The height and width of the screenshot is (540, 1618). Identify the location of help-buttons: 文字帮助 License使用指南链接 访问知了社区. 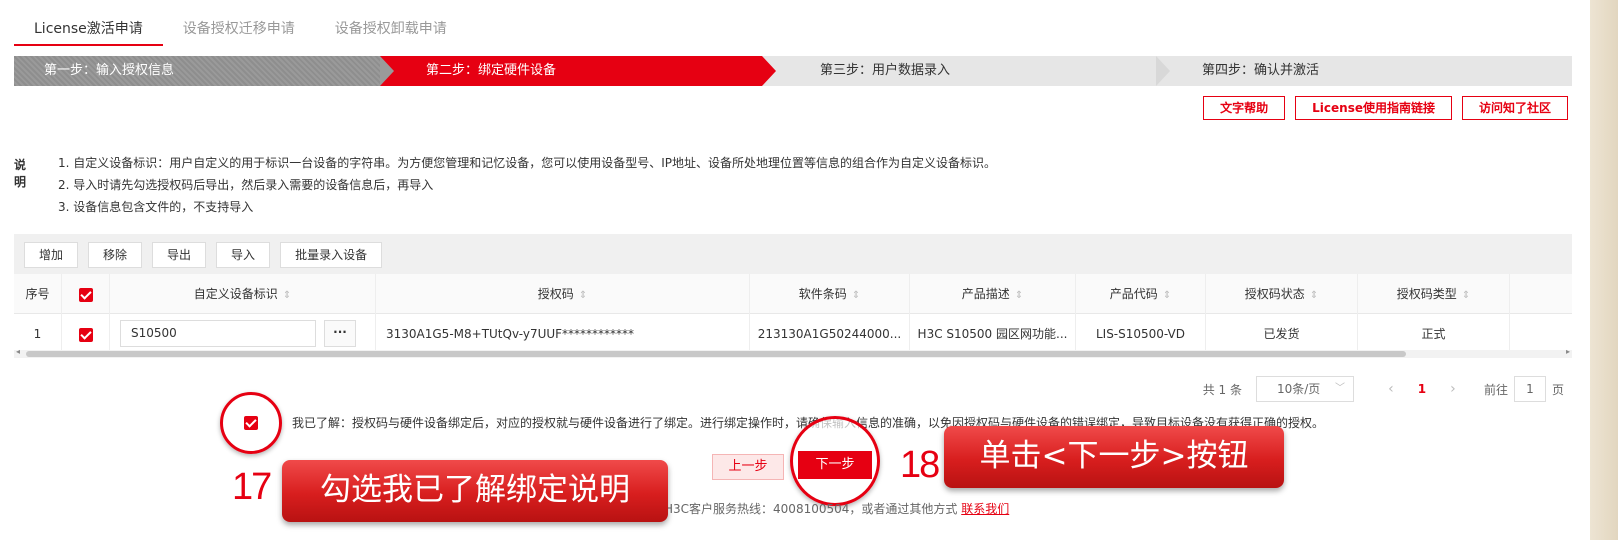
(1385, 108).